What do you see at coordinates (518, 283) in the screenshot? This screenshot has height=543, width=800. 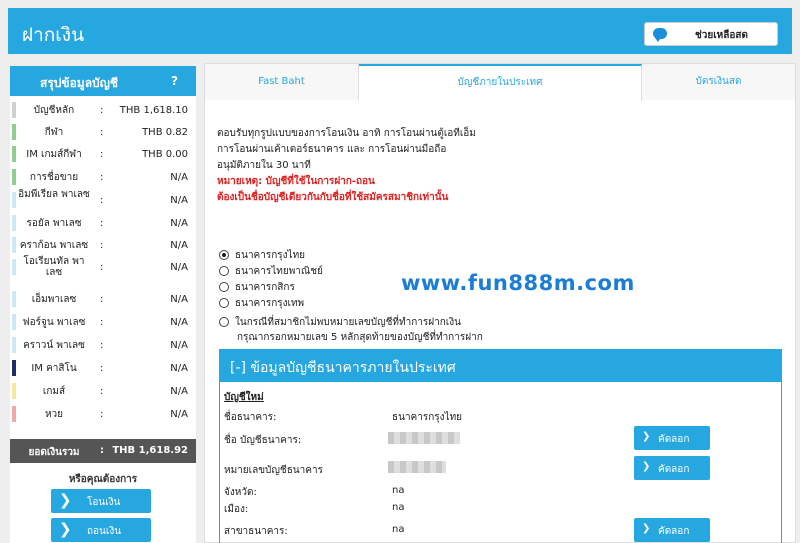 I see `site-watermark: www.fun888m.com` at bounding box center [518, 283].